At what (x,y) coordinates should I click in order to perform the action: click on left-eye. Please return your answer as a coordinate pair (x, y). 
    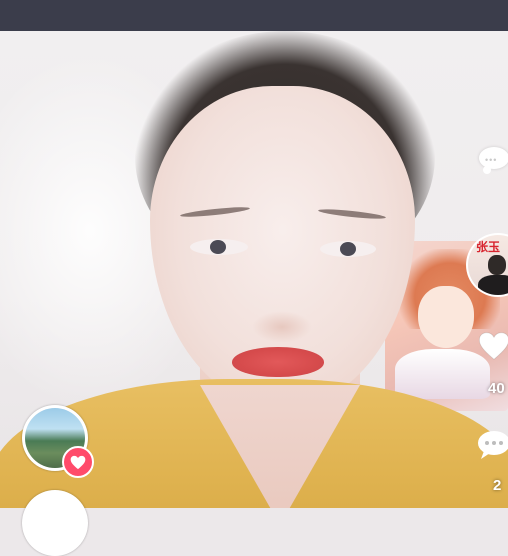
    Looking at the image, I should click on (219, 247).